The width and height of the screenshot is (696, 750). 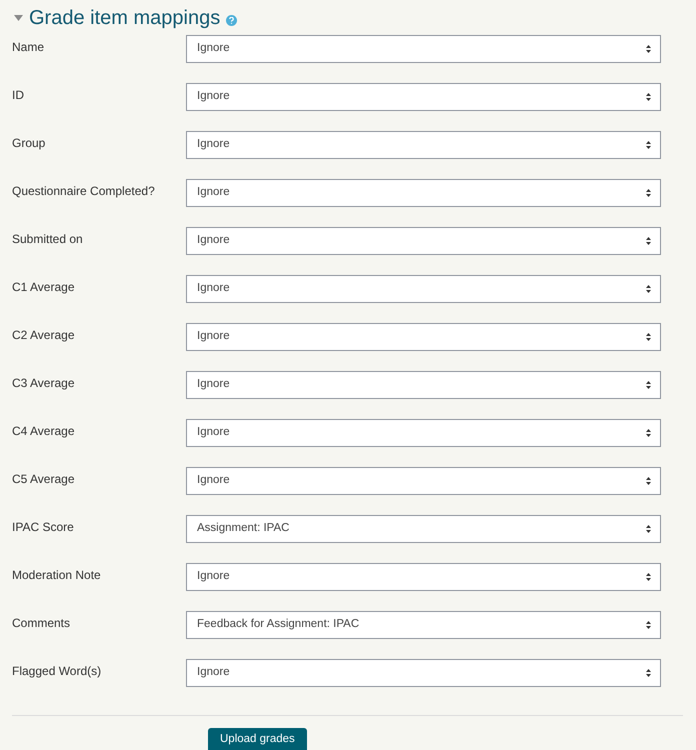 What do you see at coordinates (232, 20) in the screenshot?
I see `help-icon` at bounding box center [232, 20].